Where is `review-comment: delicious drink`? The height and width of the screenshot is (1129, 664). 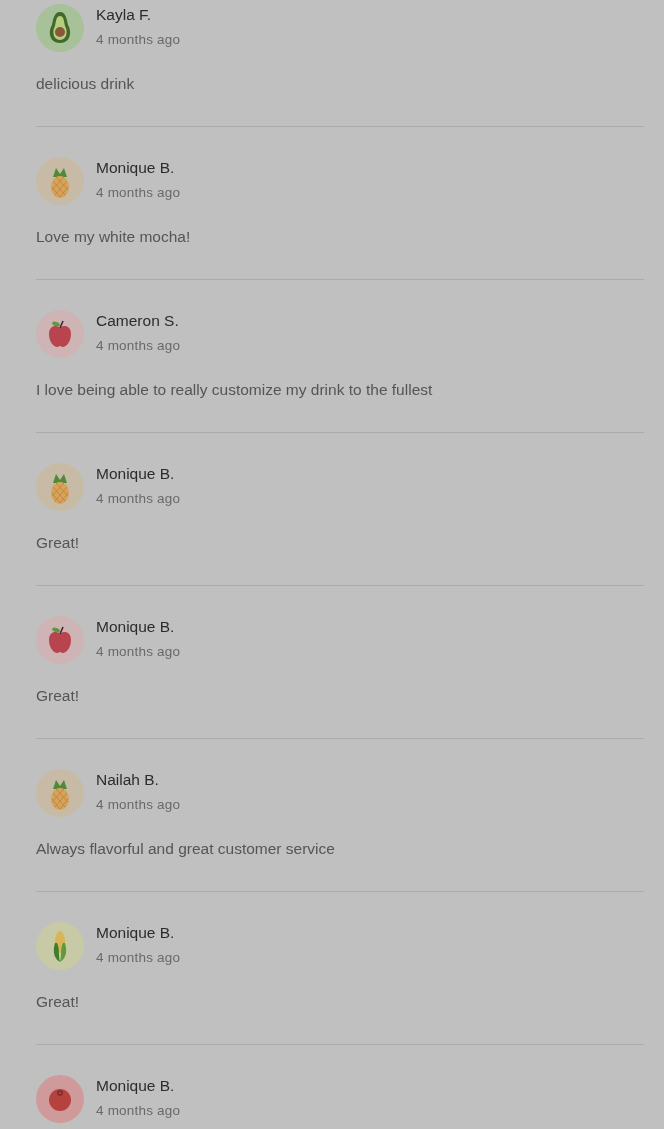
review-comment: delicious drink is located at coordinates (86, 84).